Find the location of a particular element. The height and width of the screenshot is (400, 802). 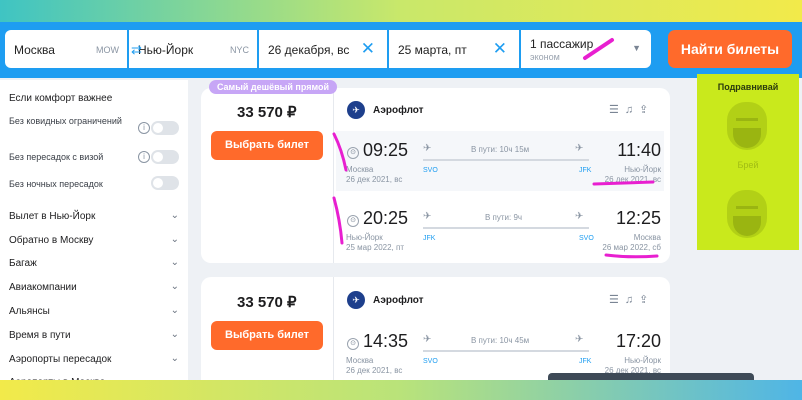

return-date-value: 25 марта, пт is located at coordinates (432, 50).